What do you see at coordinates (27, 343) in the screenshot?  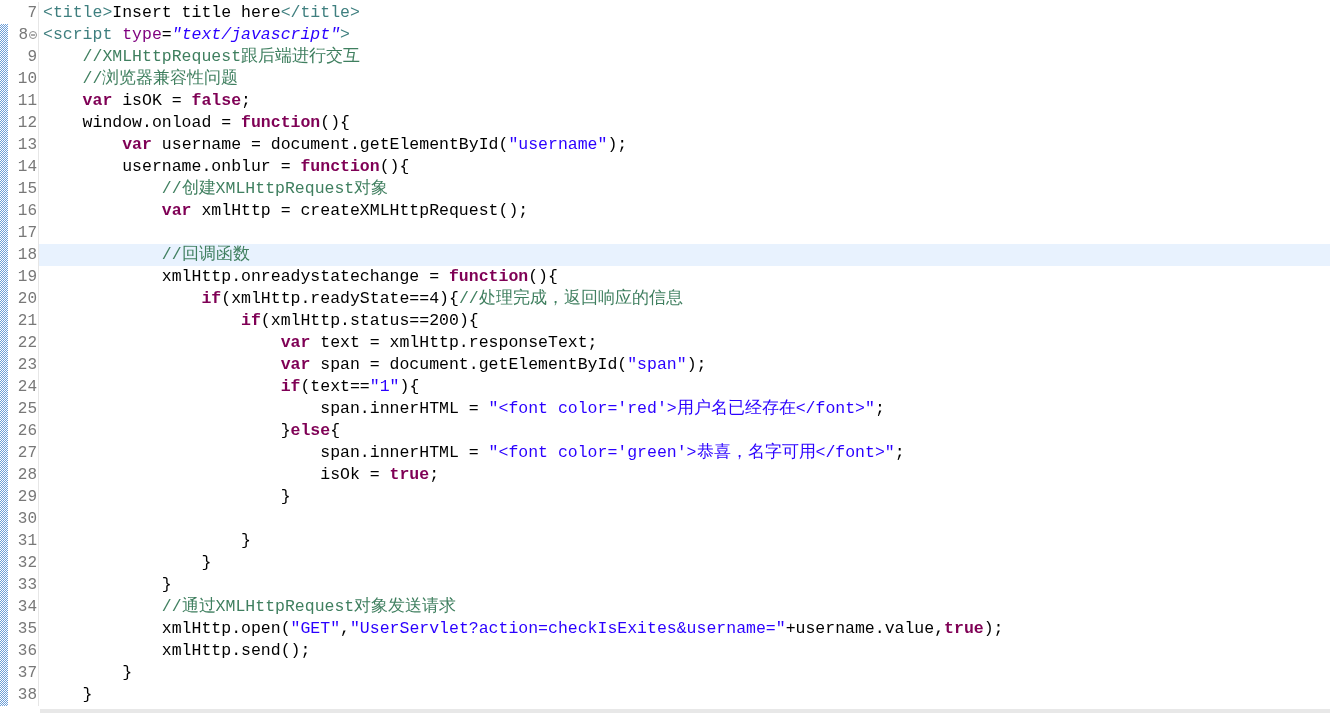 I see `line-number: 22` at bounding box center [27, 343].